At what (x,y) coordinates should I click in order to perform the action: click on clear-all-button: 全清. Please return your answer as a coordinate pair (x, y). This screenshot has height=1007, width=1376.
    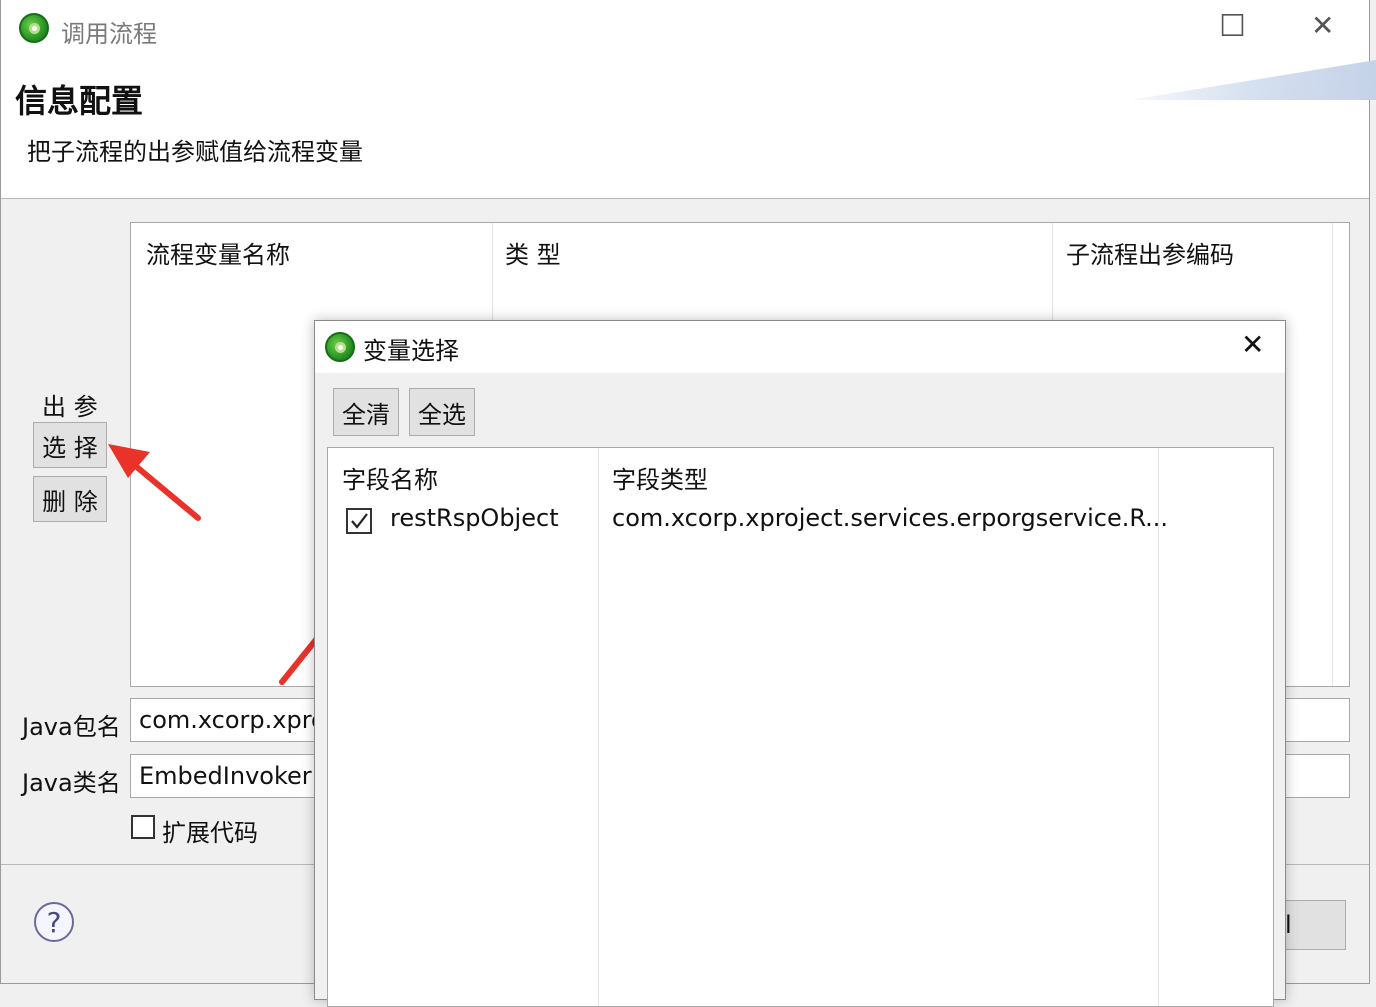
    Looking at the image, I should click on (366, 412).